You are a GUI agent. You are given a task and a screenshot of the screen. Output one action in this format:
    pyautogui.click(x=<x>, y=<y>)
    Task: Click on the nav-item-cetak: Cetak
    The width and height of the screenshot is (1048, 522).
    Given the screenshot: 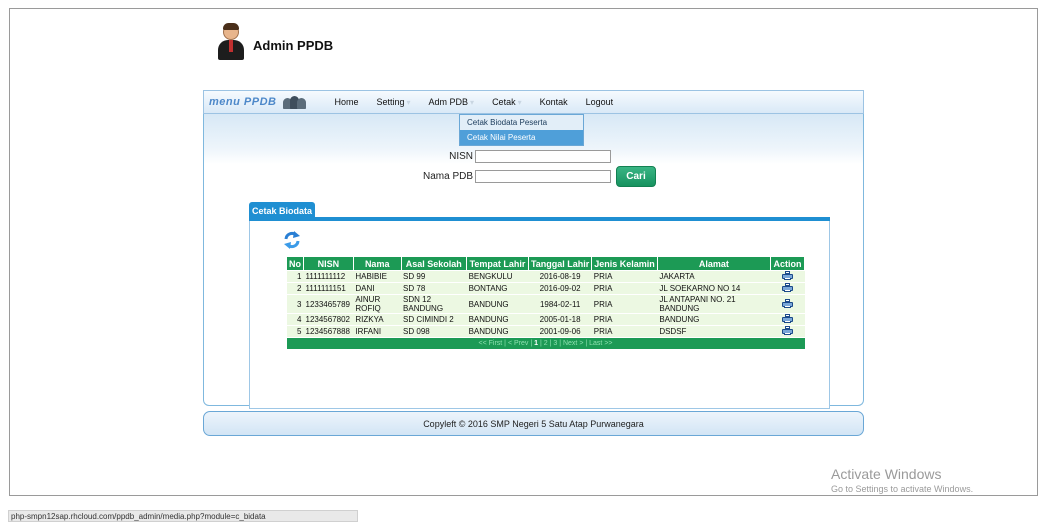 What is the action you would take?
    pyautogui.click(x=507, y=102)
    